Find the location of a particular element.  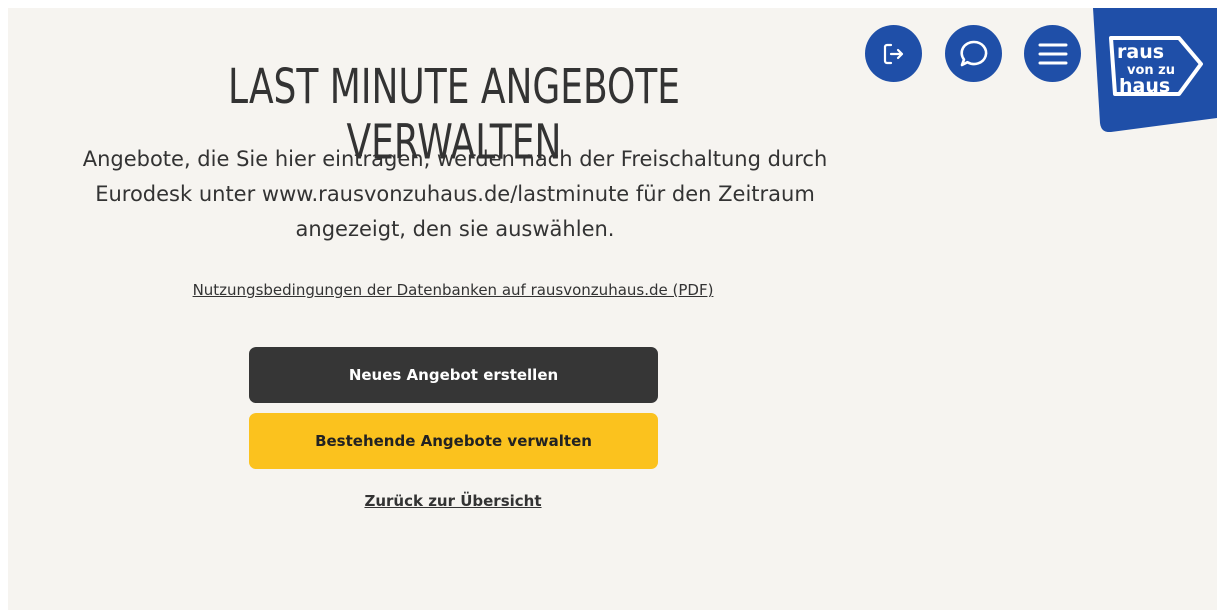

logo-text-raus: raus is located at coordinates (1140, 52).